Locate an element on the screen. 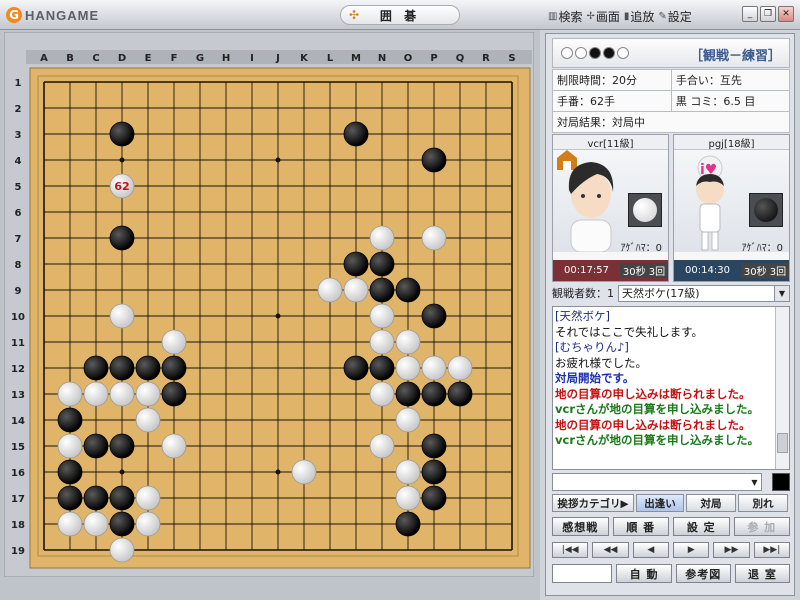 The image size is (800, 600). row-label: 15 is located at coordinates (18, 447).